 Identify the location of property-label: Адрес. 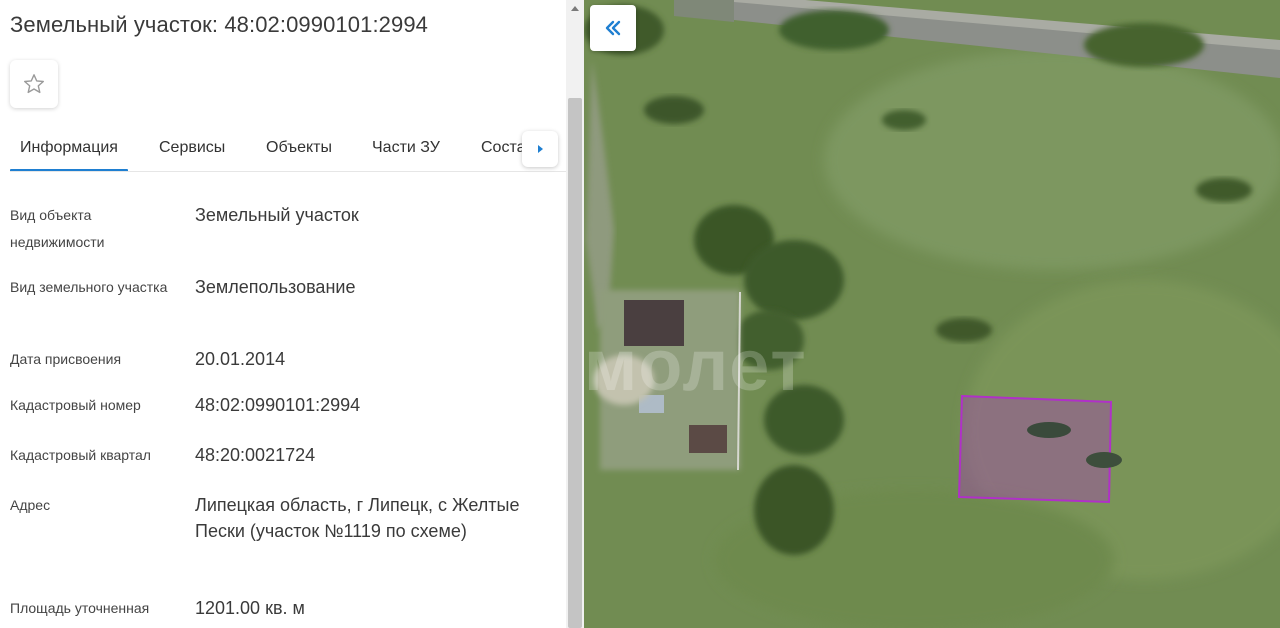
(30, 505).